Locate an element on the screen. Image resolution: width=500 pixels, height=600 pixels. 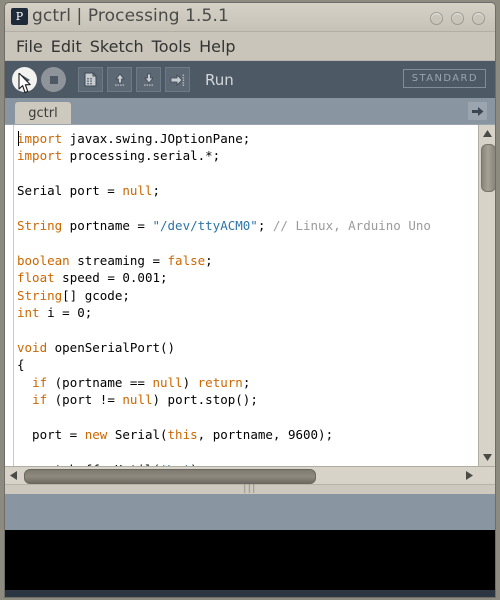
tab-bar: gctrl is located at coordinates (250, 111).